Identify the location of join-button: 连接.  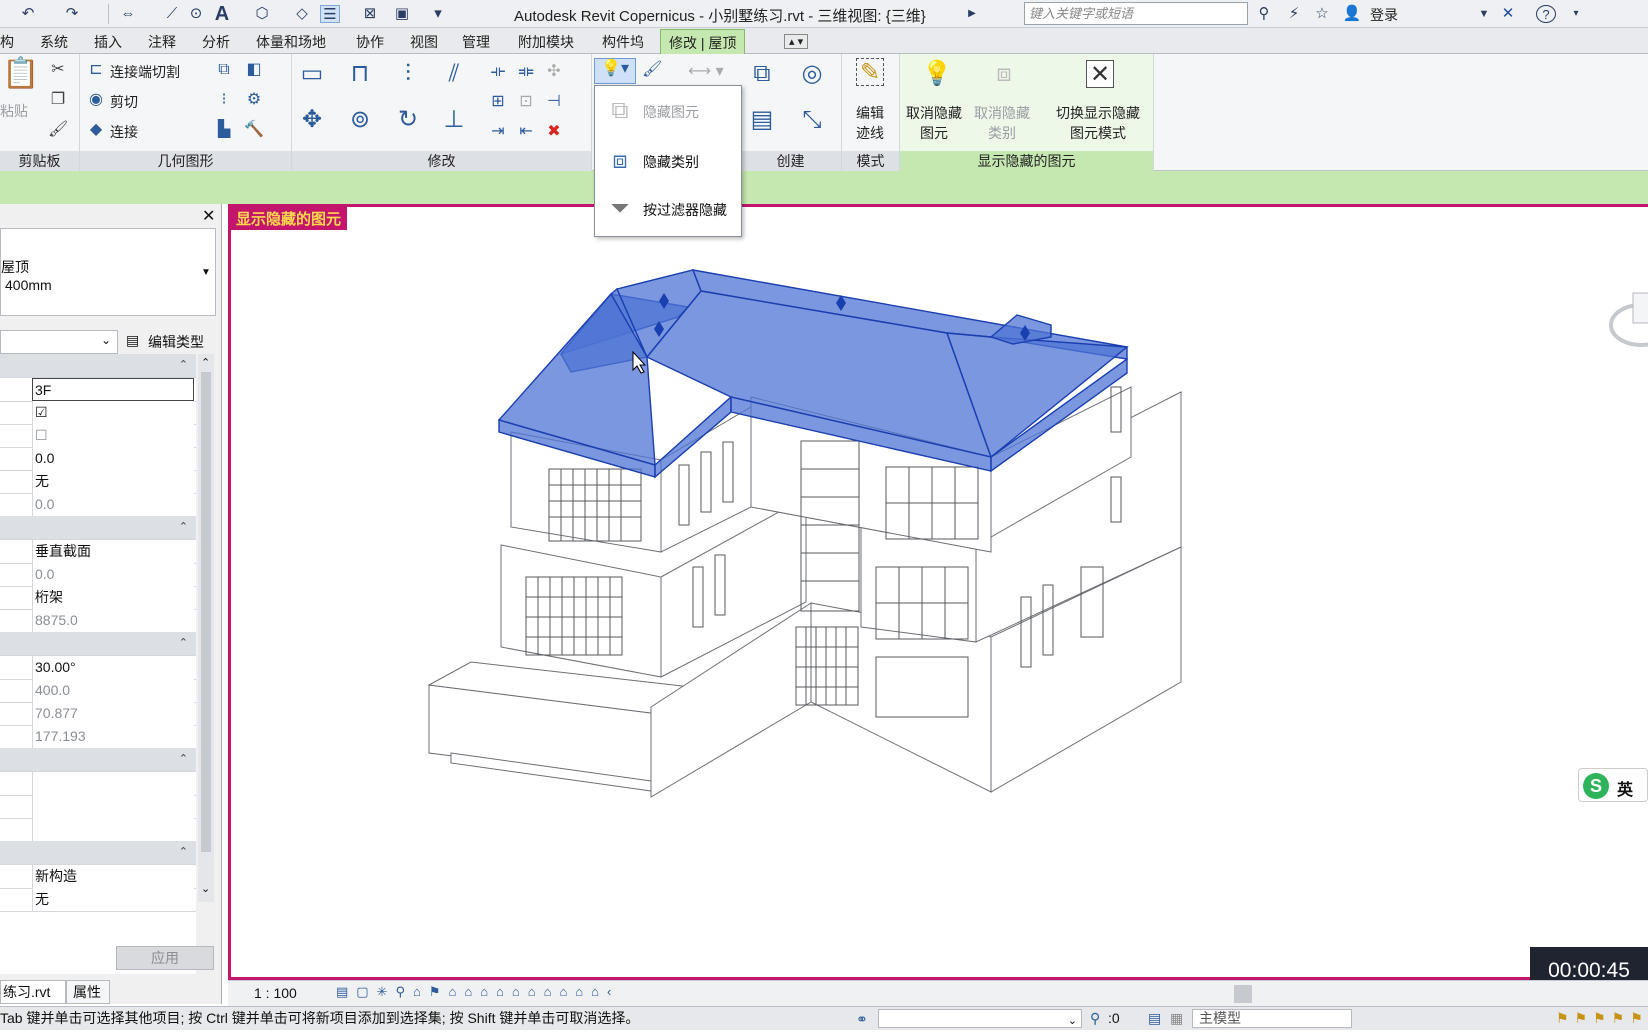
(124, 132).